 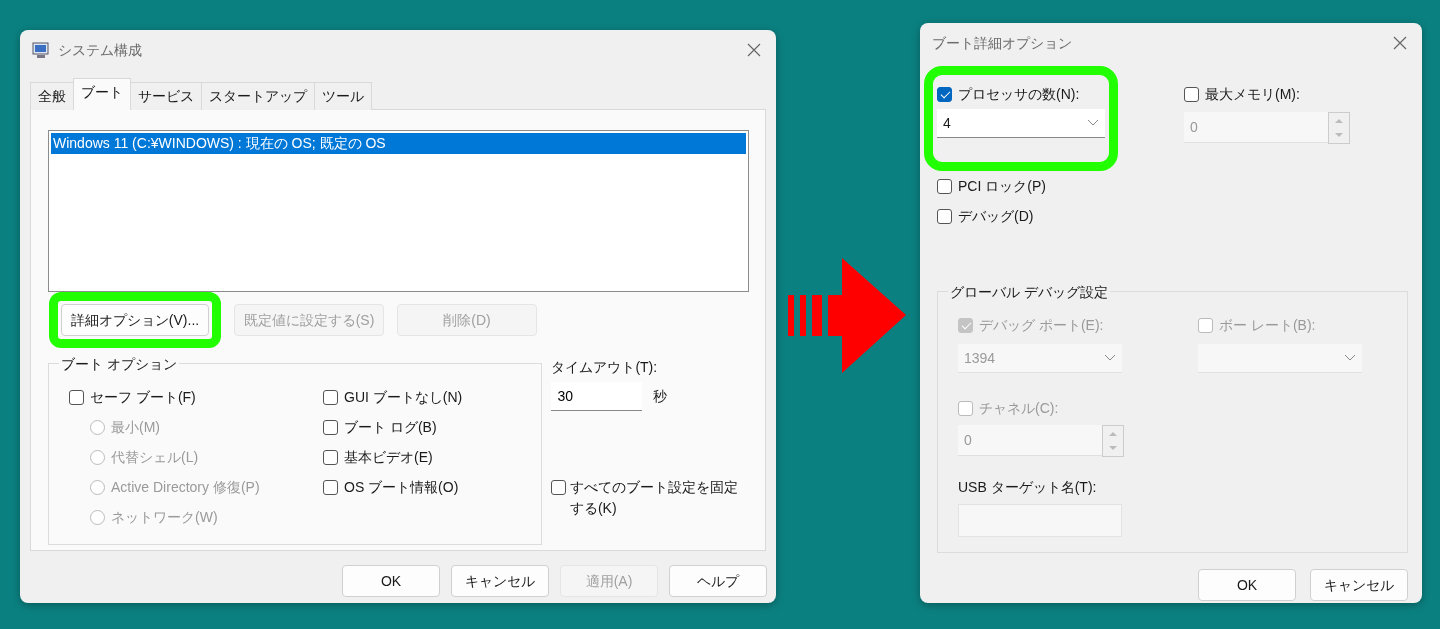 I want to click on option-label: ボー レート(B):, so click(x=1267, y=325).